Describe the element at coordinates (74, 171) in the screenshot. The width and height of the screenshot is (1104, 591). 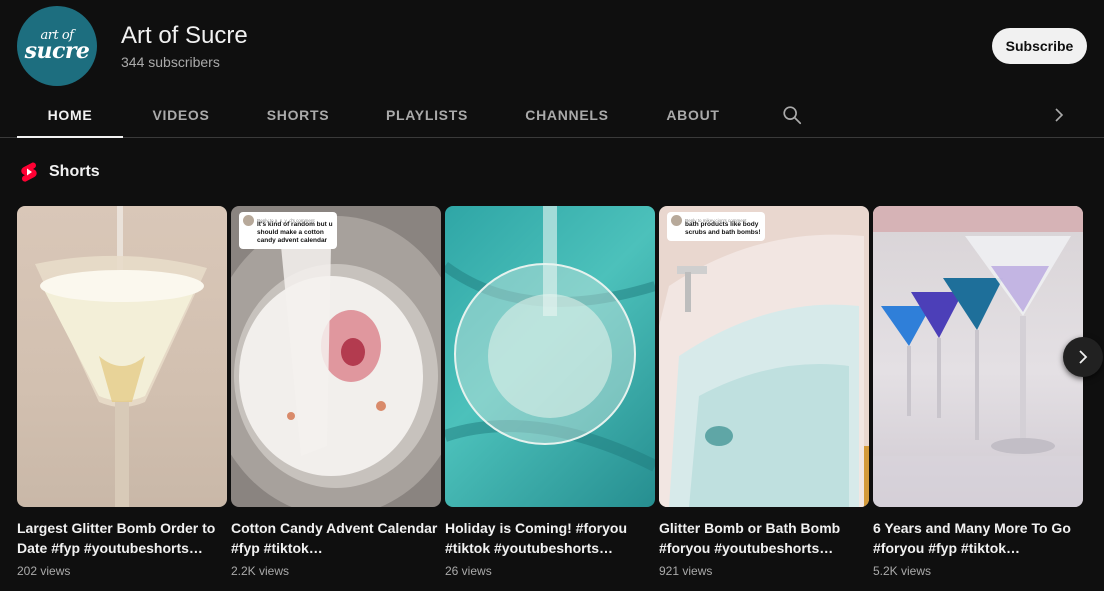
I see `shelf-title: Shorts` at that location.